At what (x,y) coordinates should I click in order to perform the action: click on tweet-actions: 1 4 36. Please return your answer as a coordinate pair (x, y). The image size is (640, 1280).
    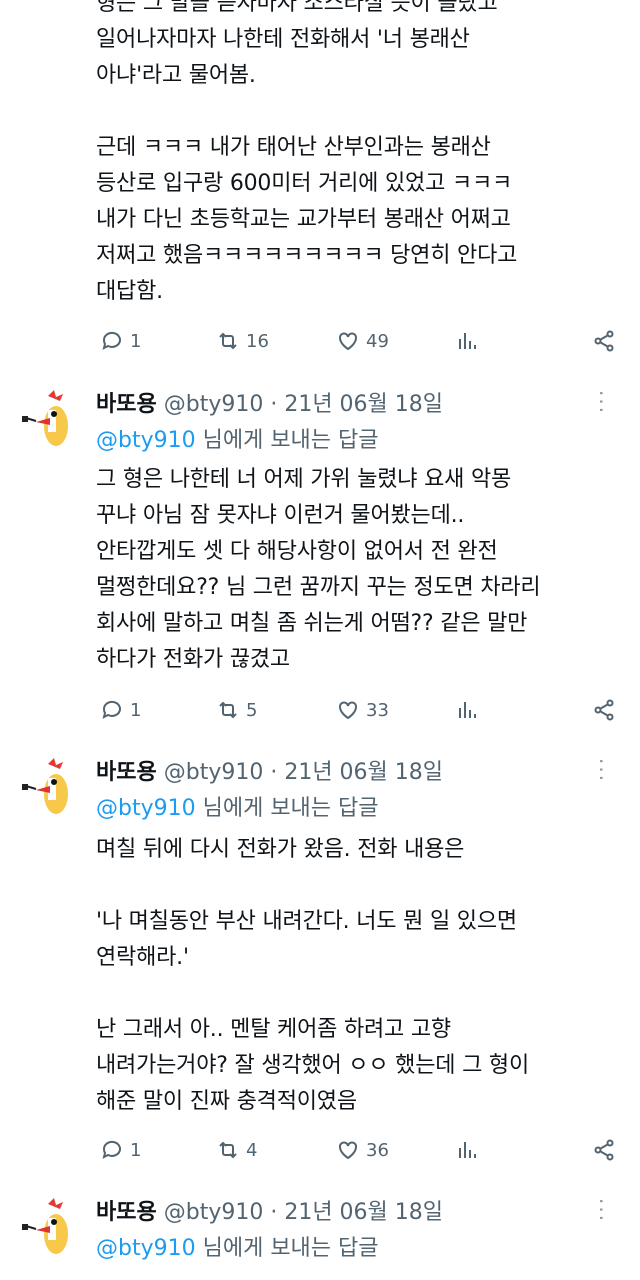
    Looking at the image, I should click on (356, 1150).